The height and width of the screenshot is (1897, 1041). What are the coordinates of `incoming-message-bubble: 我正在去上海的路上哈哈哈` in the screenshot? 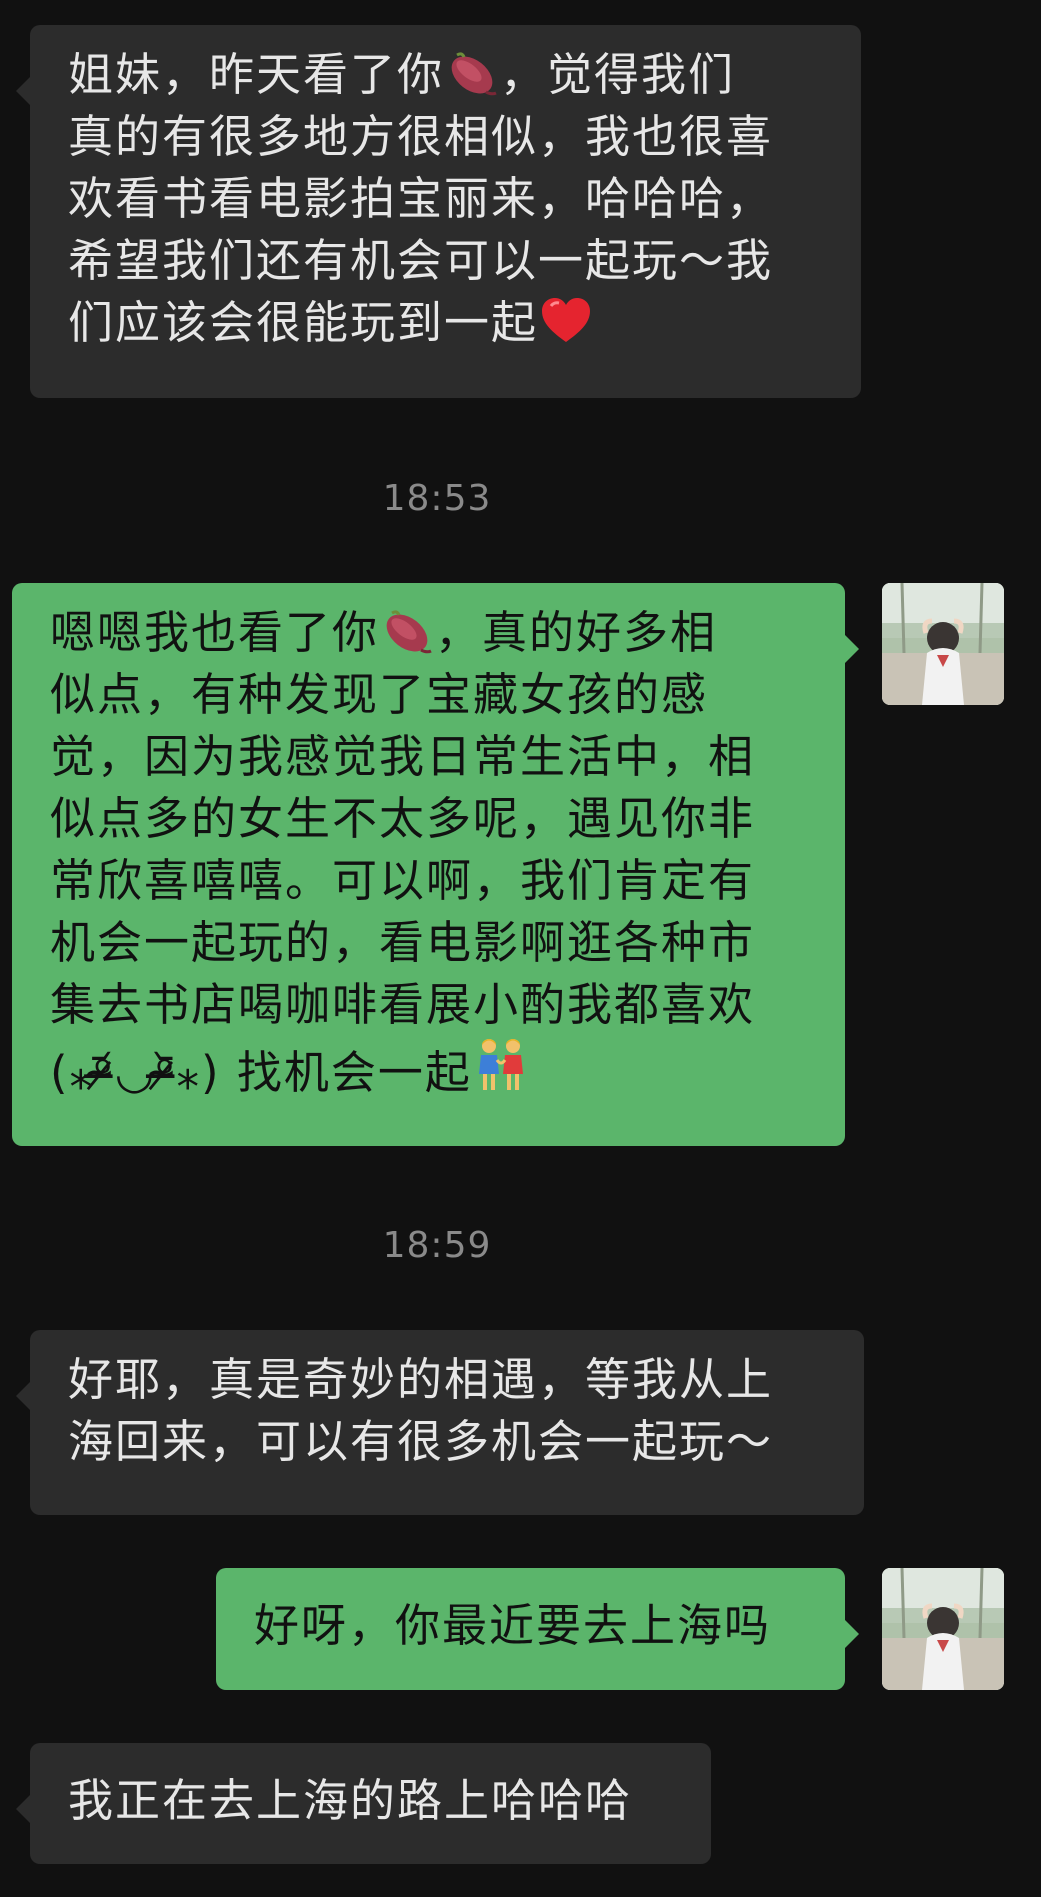 It's located at (363, 1803).